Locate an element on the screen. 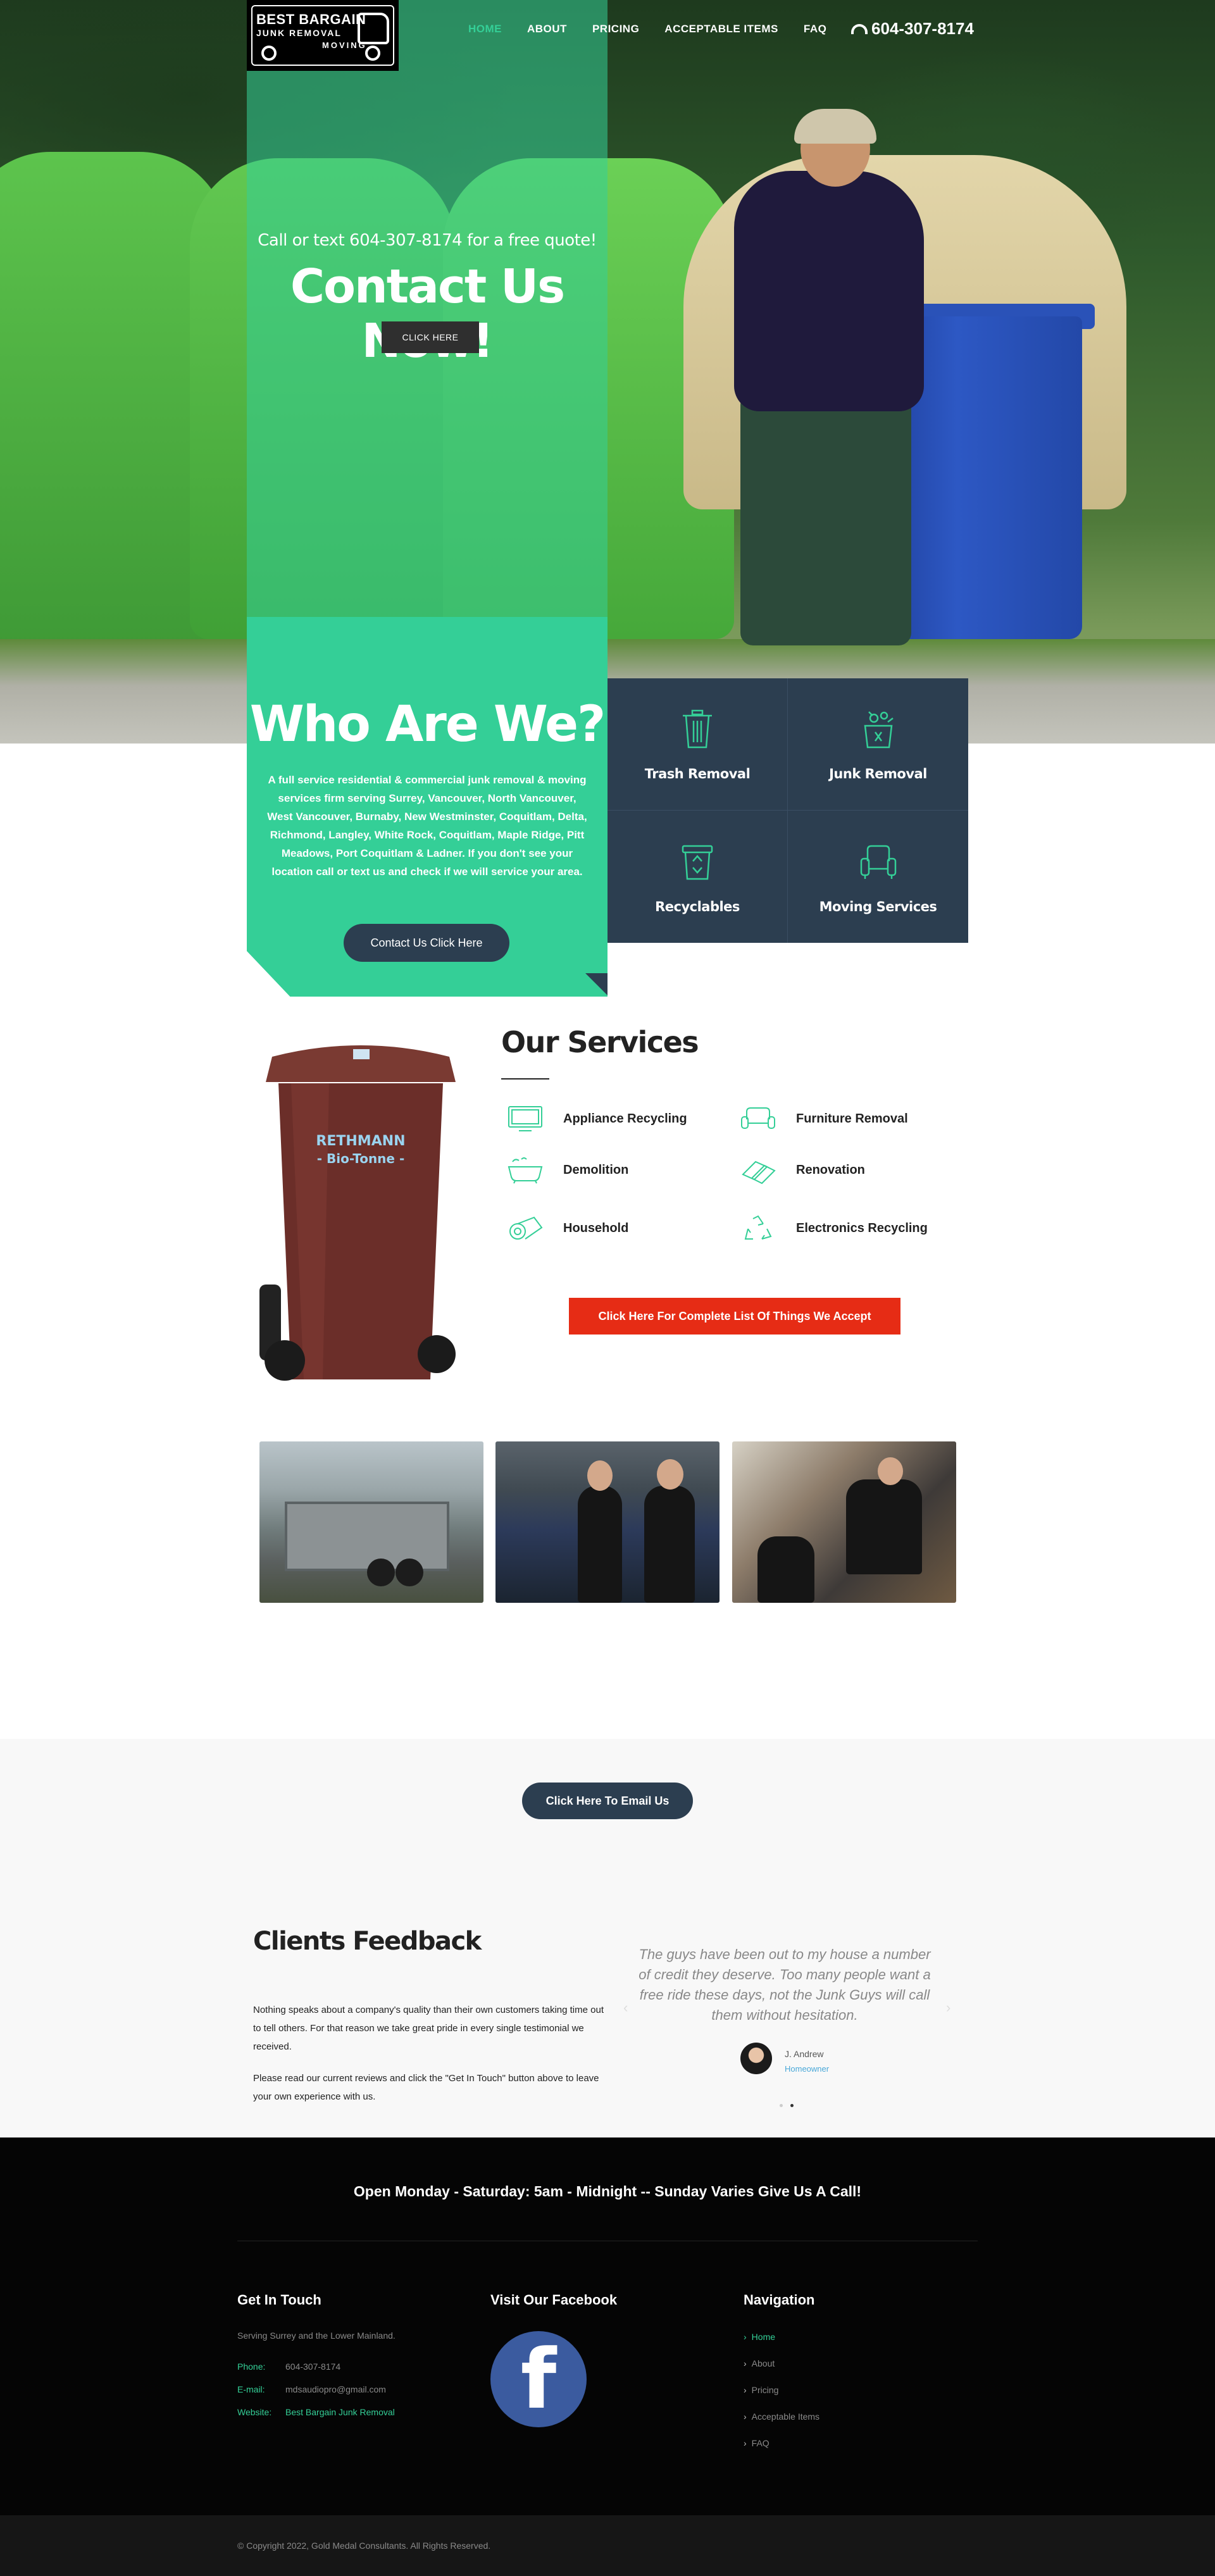 The height and width of the screenshot is (2576, 1215). nav-home: HOME is located at coordinates (485, 29).